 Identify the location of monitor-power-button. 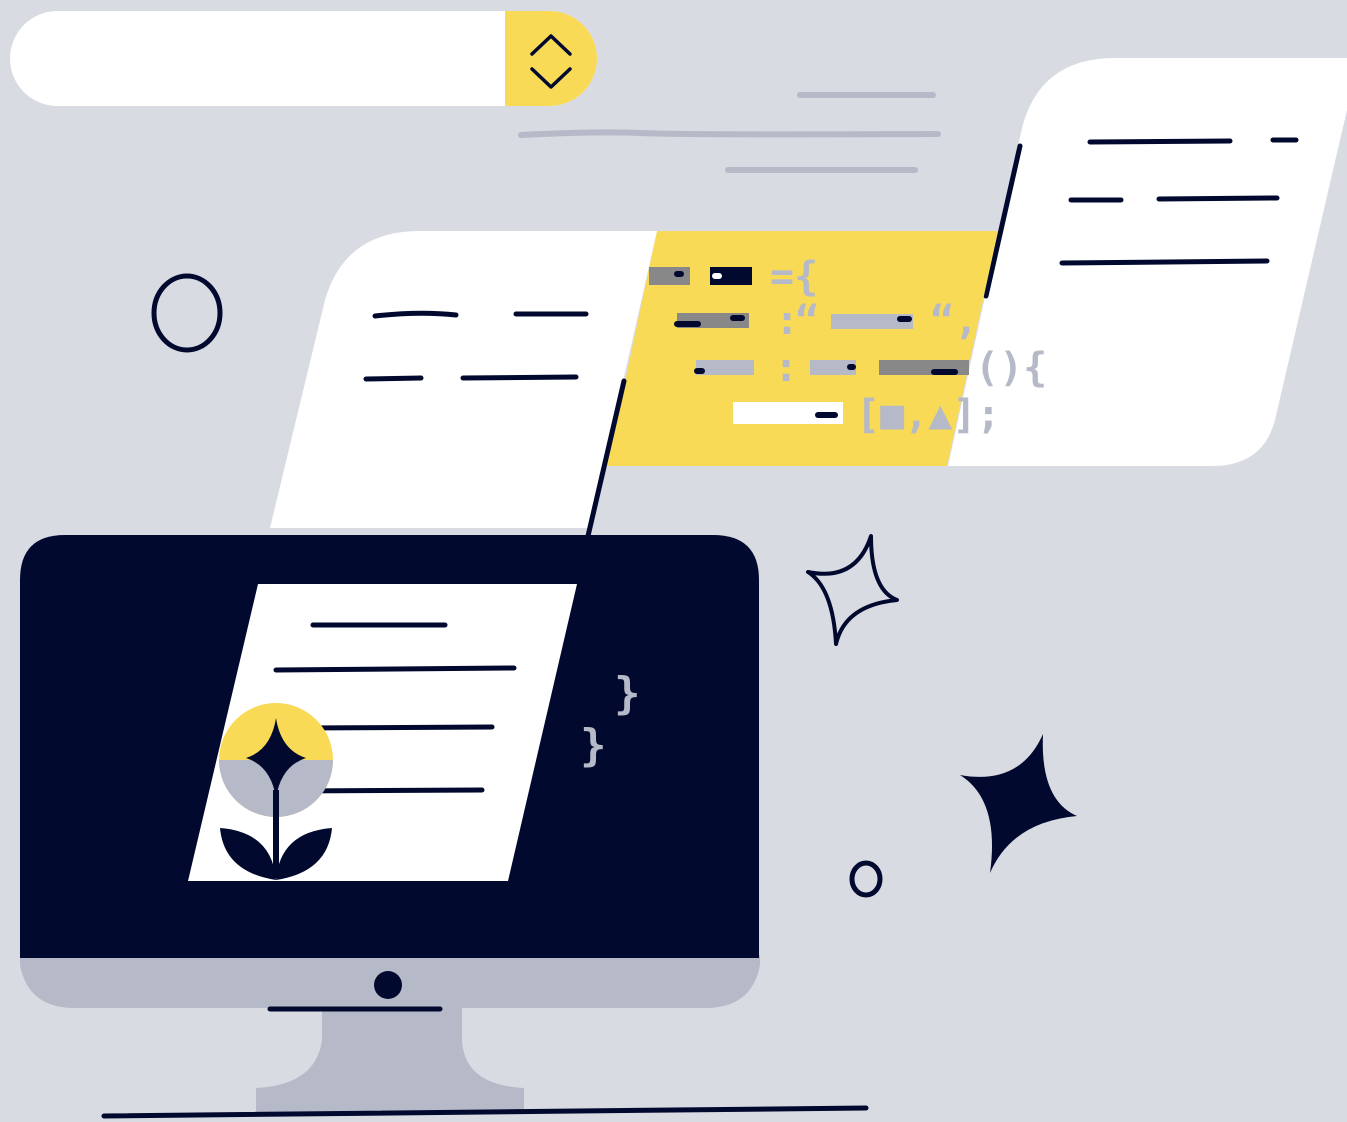
(388, 985).